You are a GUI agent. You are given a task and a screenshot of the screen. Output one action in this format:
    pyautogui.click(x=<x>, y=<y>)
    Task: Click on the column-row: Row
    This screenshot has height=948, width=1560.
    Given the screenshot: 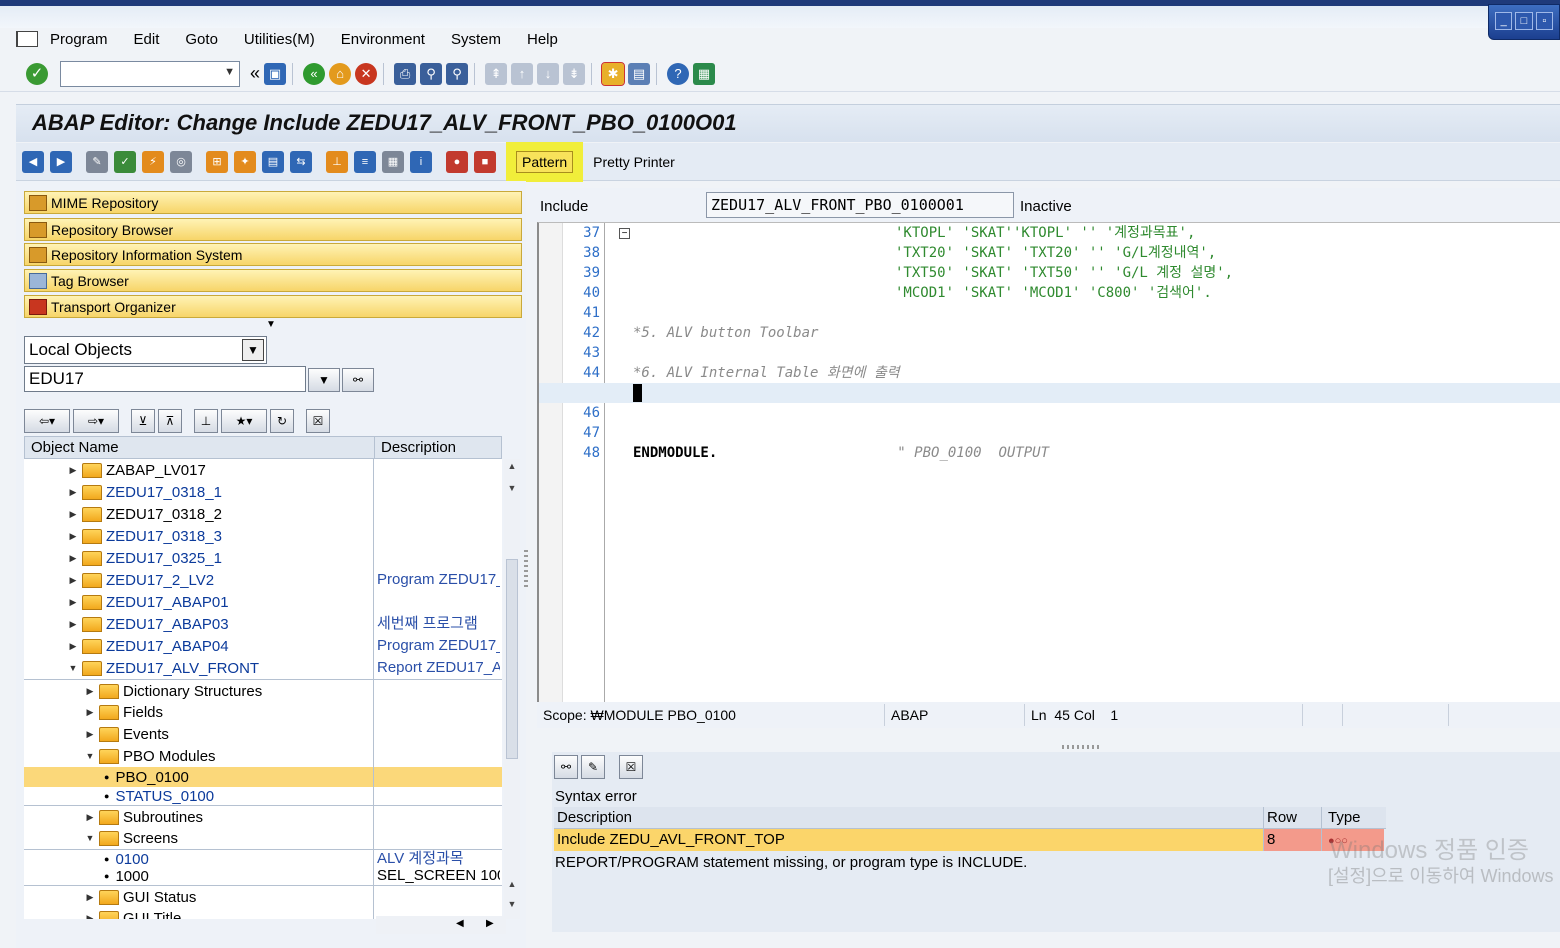 What is the action you would take?
    pyautogui.click(x=1293, y=817)
    